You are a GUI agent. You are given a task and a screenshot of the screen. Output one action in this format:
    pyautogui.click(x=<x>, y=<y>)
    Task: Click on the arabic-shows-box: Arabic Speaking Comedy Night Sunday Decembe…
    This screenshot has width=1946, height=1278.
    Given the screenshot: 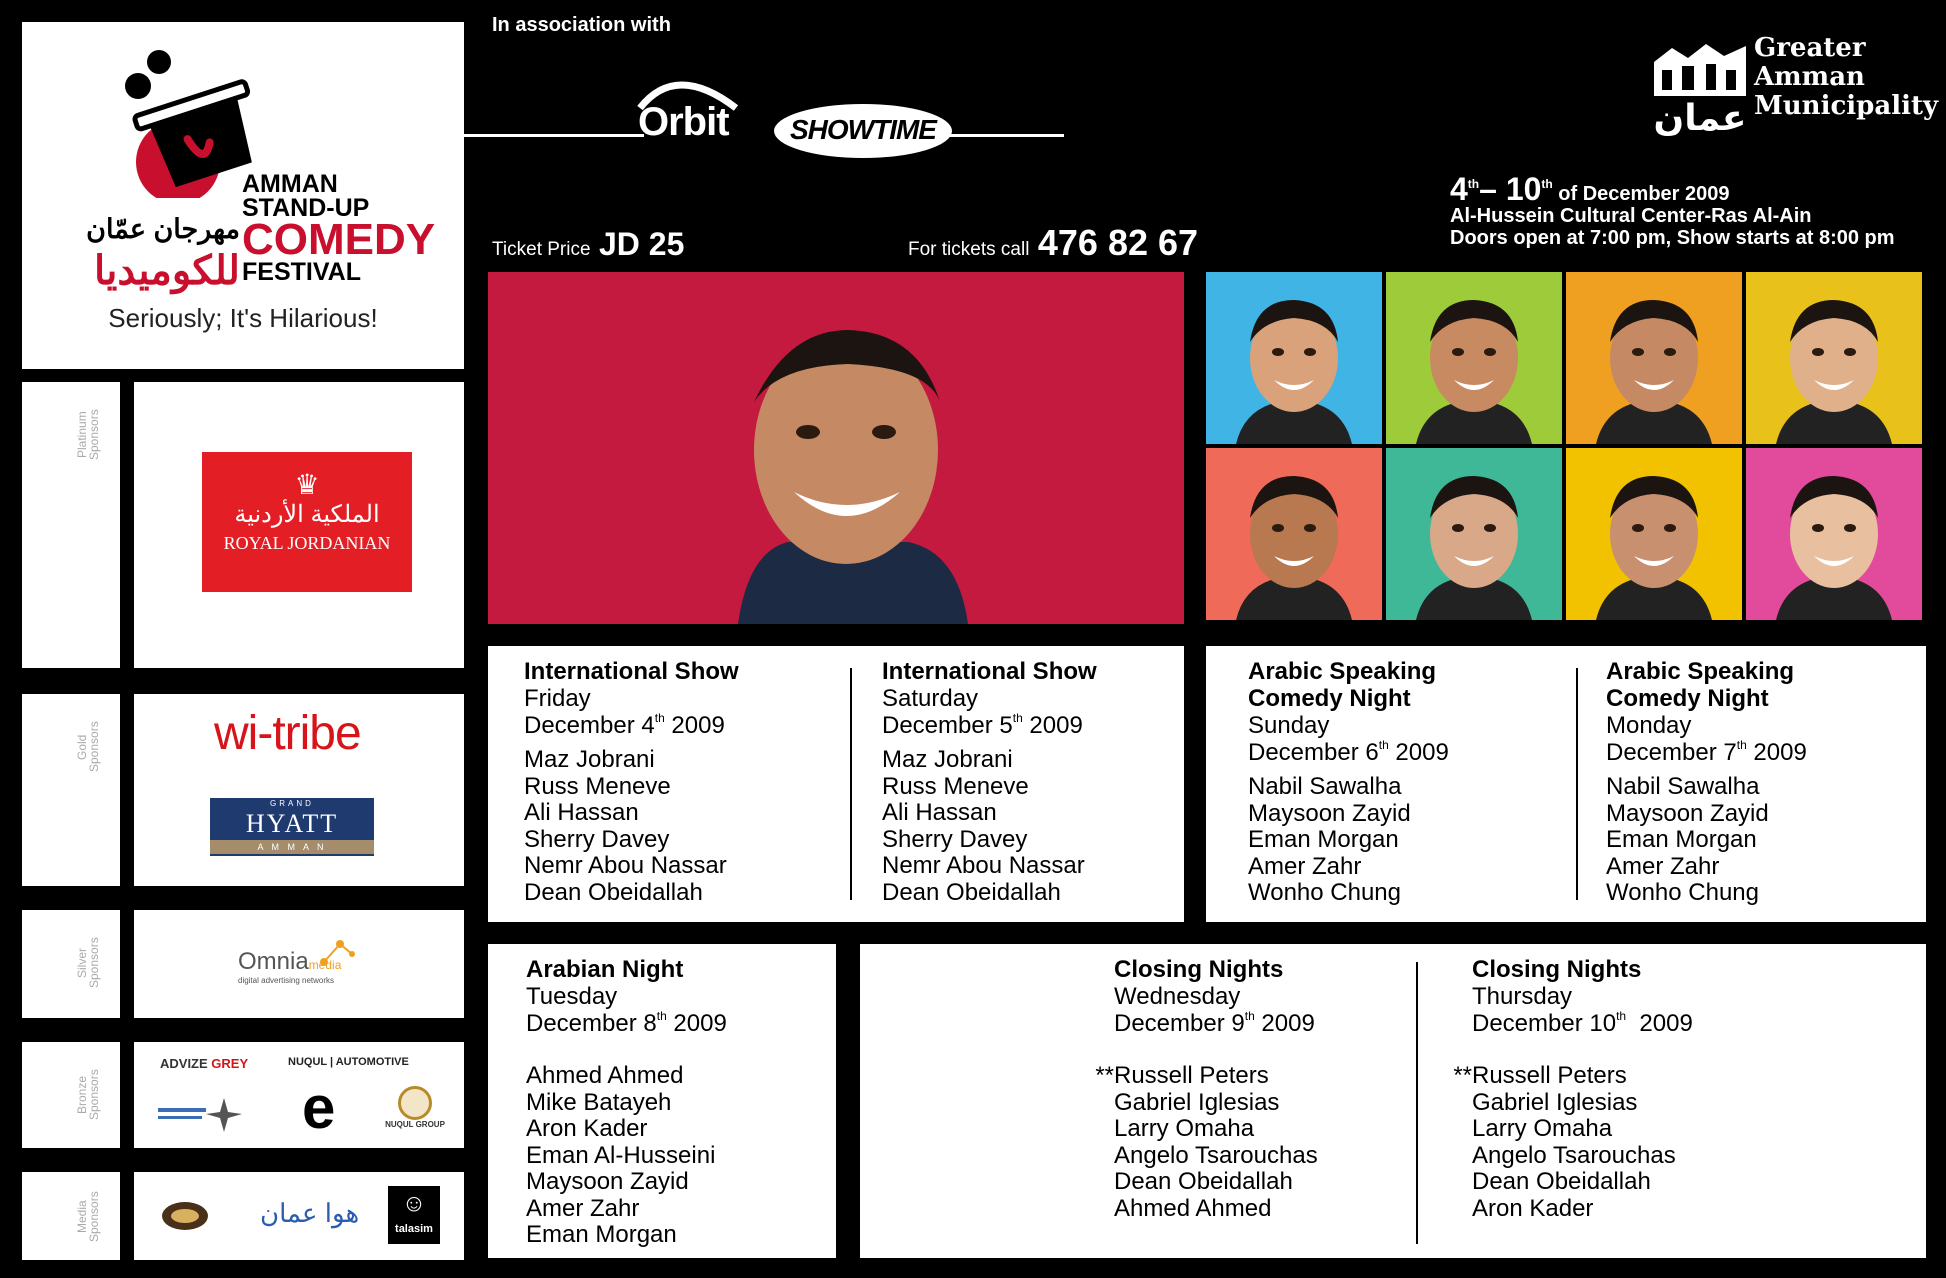 What is the action you would take?
    pyautogui.click(x=1566, y=784)
    